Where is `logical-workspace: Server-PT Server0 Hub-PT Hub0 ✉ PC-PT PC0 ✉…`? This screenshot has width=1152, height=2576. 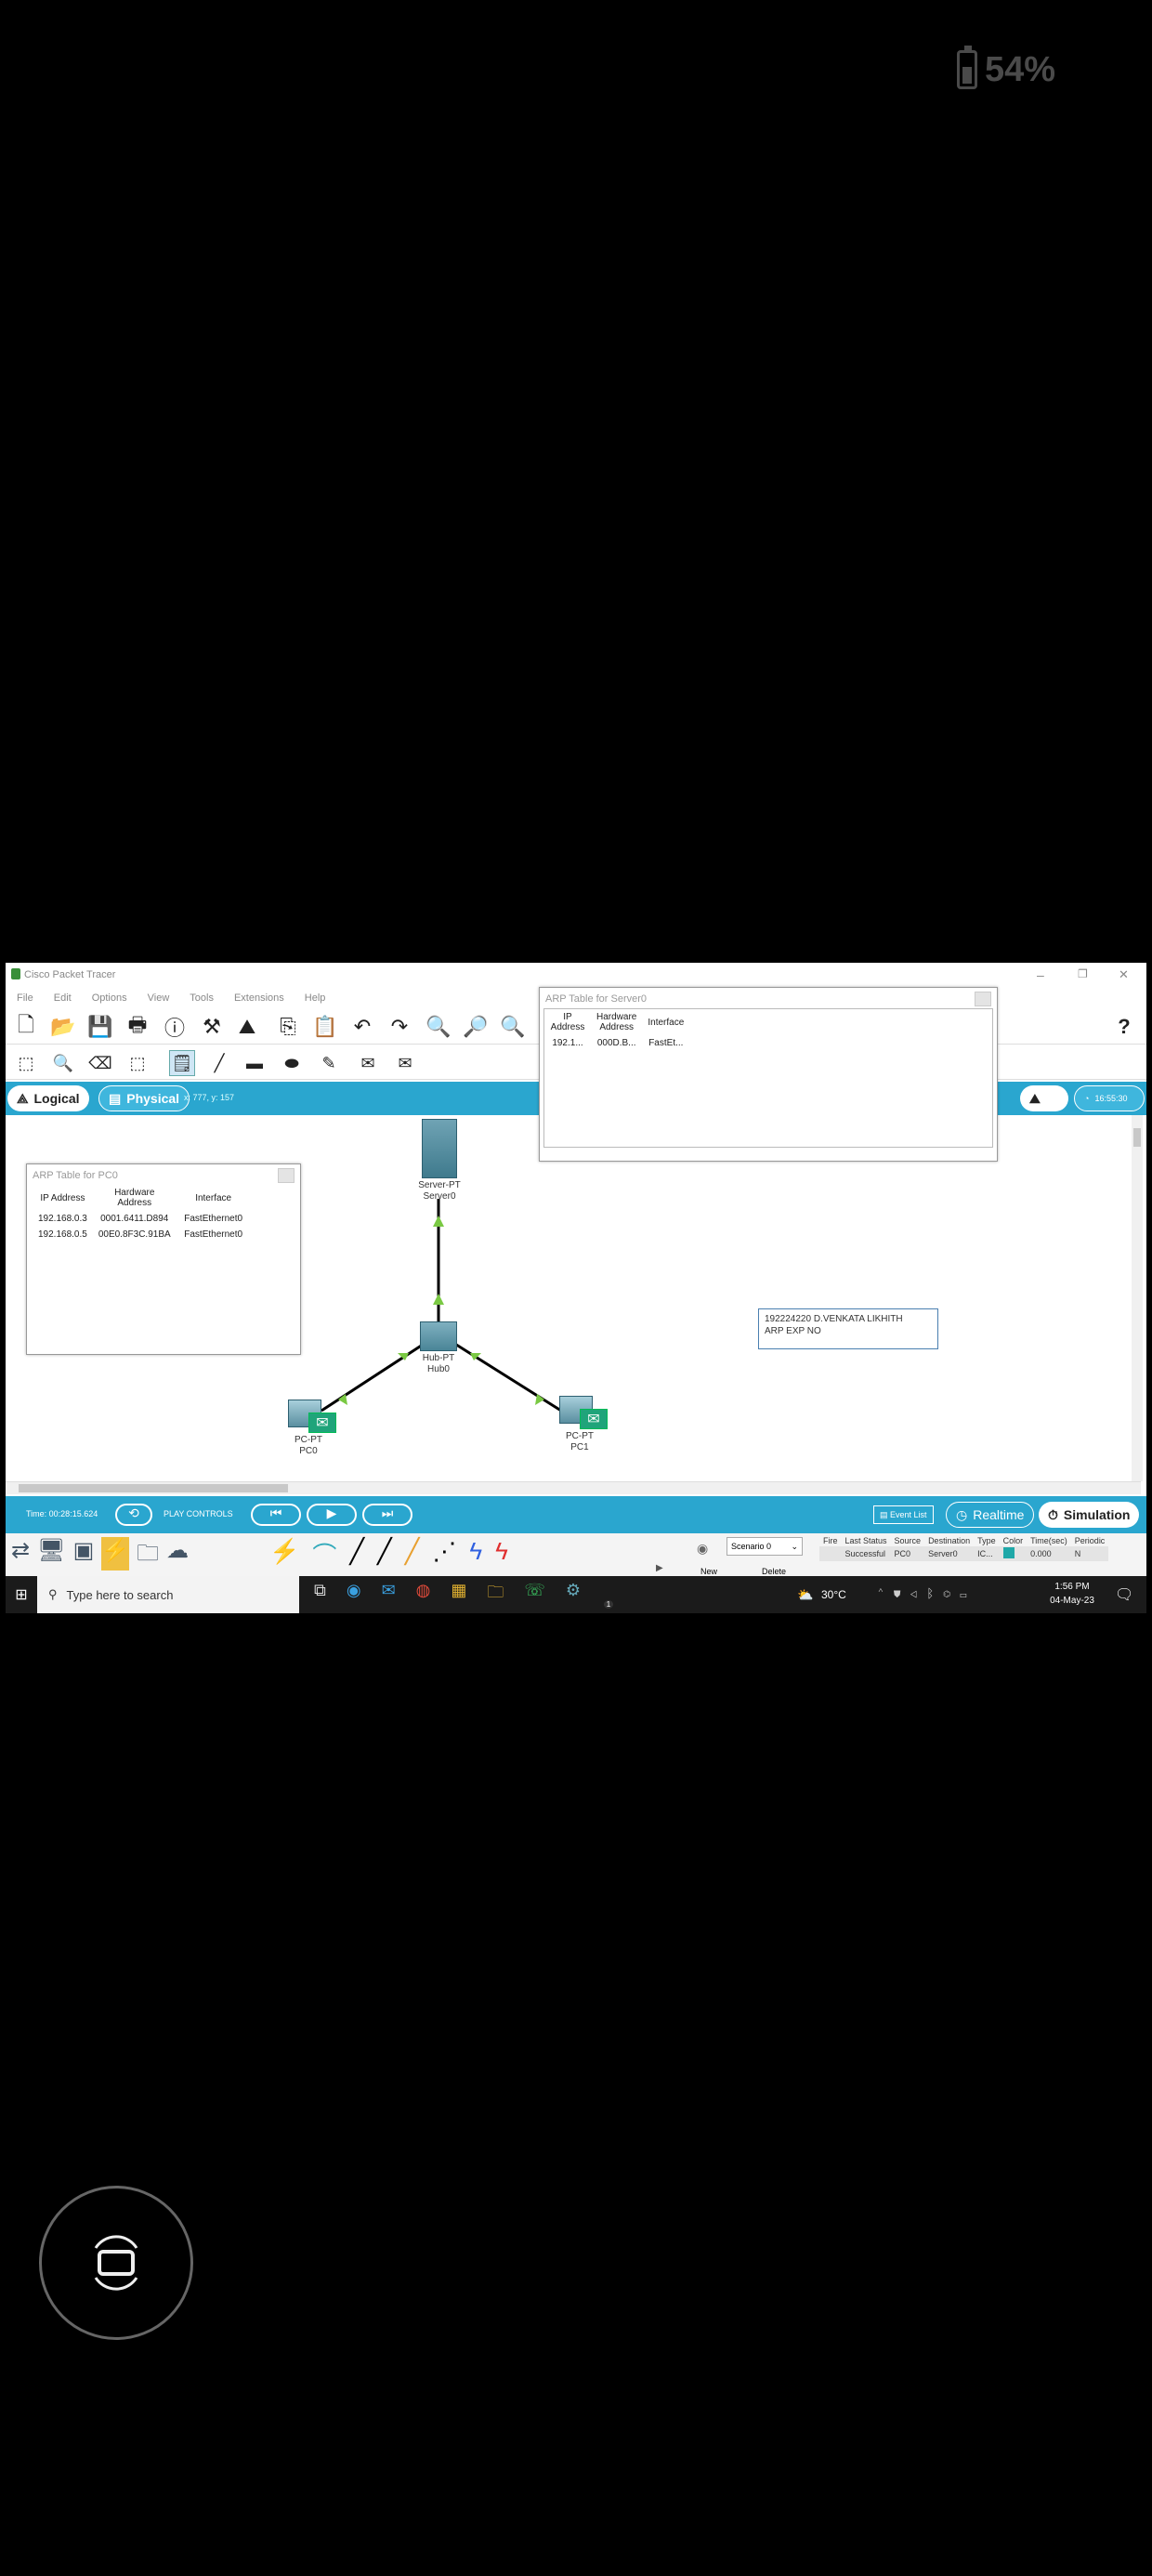 logical-workspace: Server-PT Server0 Hub-PT Hub0 ✉ PC-PT PC0 ✉… is located at coordinates (573, 1298).